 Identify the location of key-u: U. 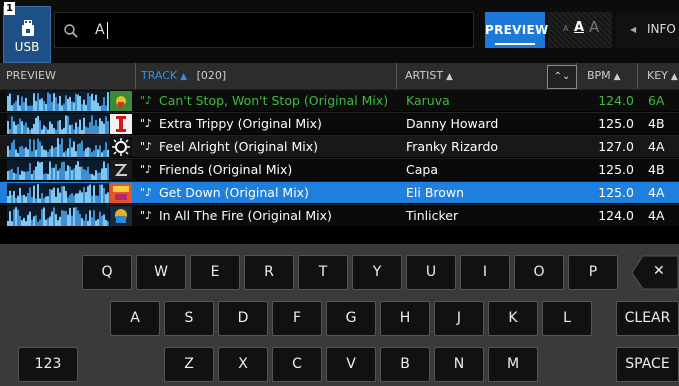
(431, 272).